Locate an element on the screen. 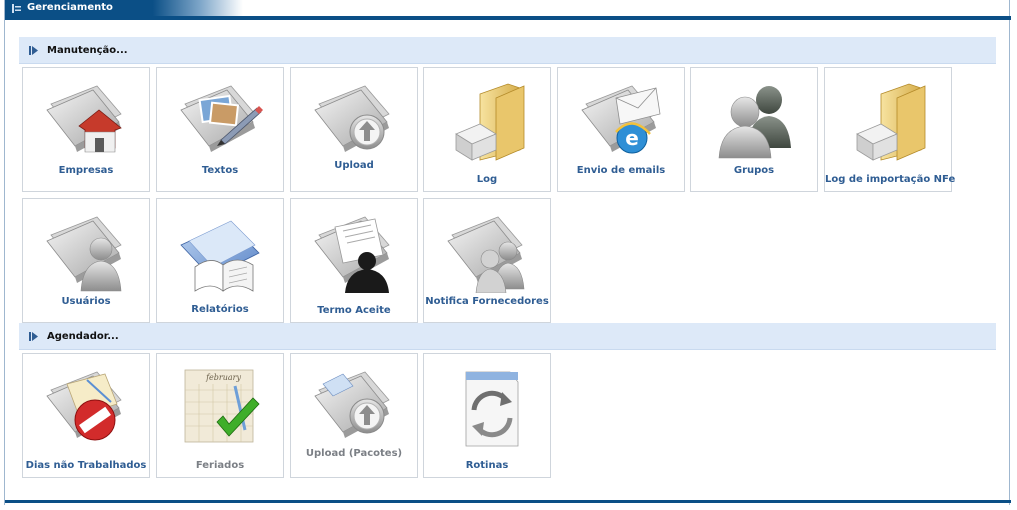 The height and width of the screenshot is (510, 1017). tile-notifica-fornecedores: Notifica Fornecedores is located at coordinates (487, 260).